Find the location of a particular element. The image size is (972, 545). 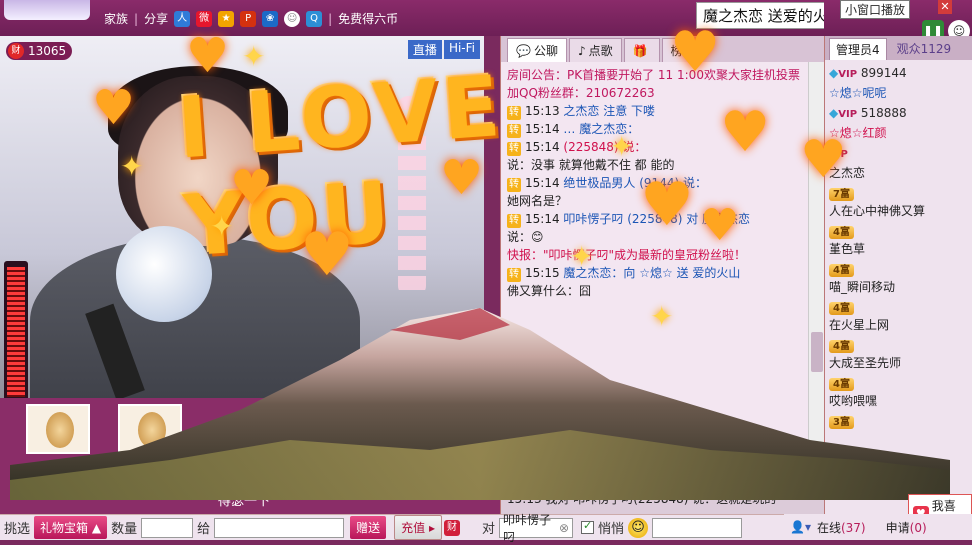

chat-message: 转 15:14 (225848) 说： is located at coordinates (655, 147).